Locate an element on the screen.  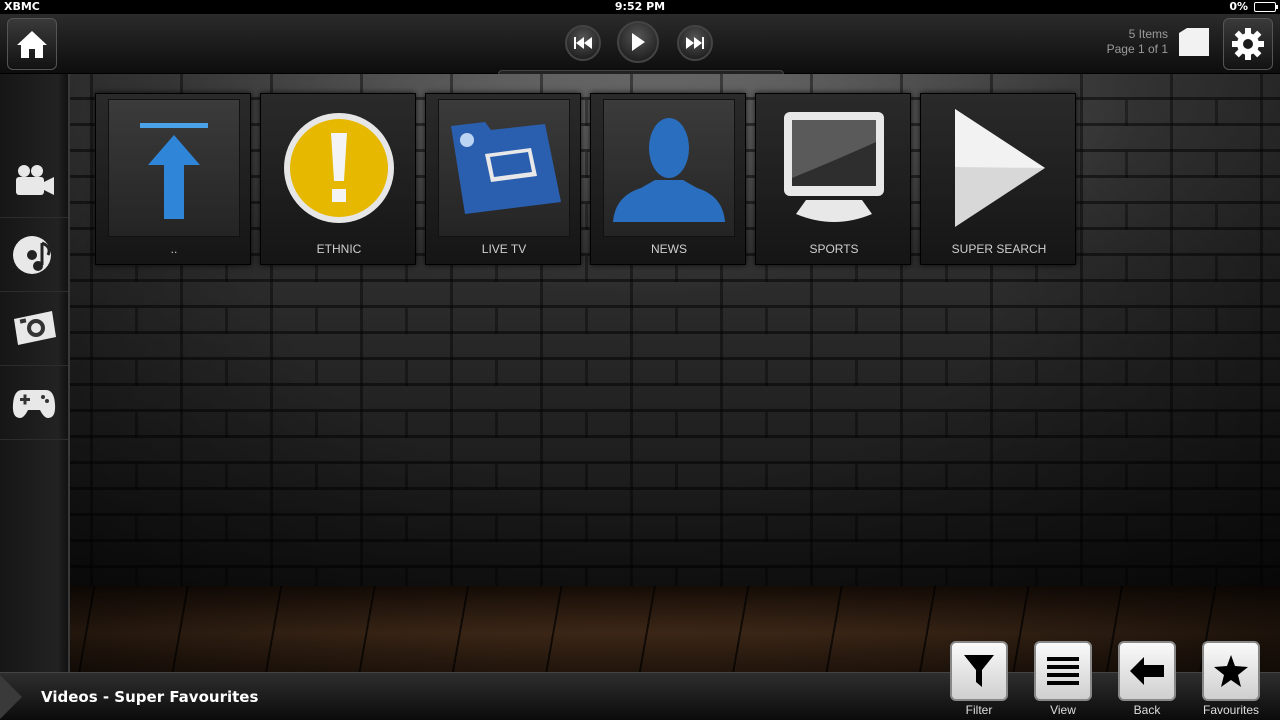
tile-sports: SPORTS is located at coordinates (833, 179).